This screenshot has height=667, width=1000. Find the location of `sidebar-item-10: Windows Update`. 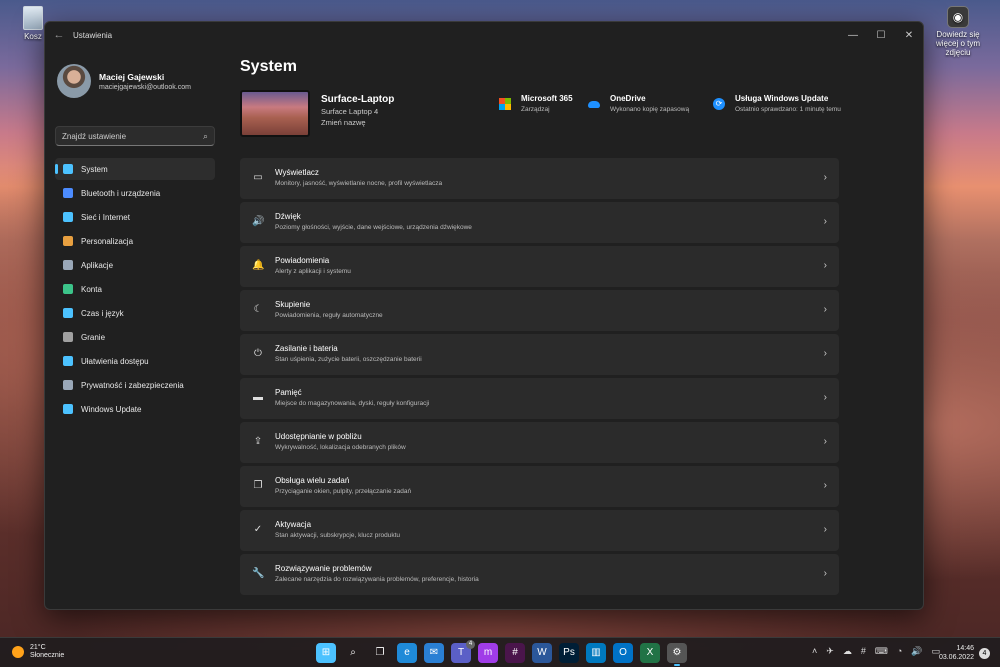

sidebar-item-10: Windows Update is located at coordinates (135, 409).